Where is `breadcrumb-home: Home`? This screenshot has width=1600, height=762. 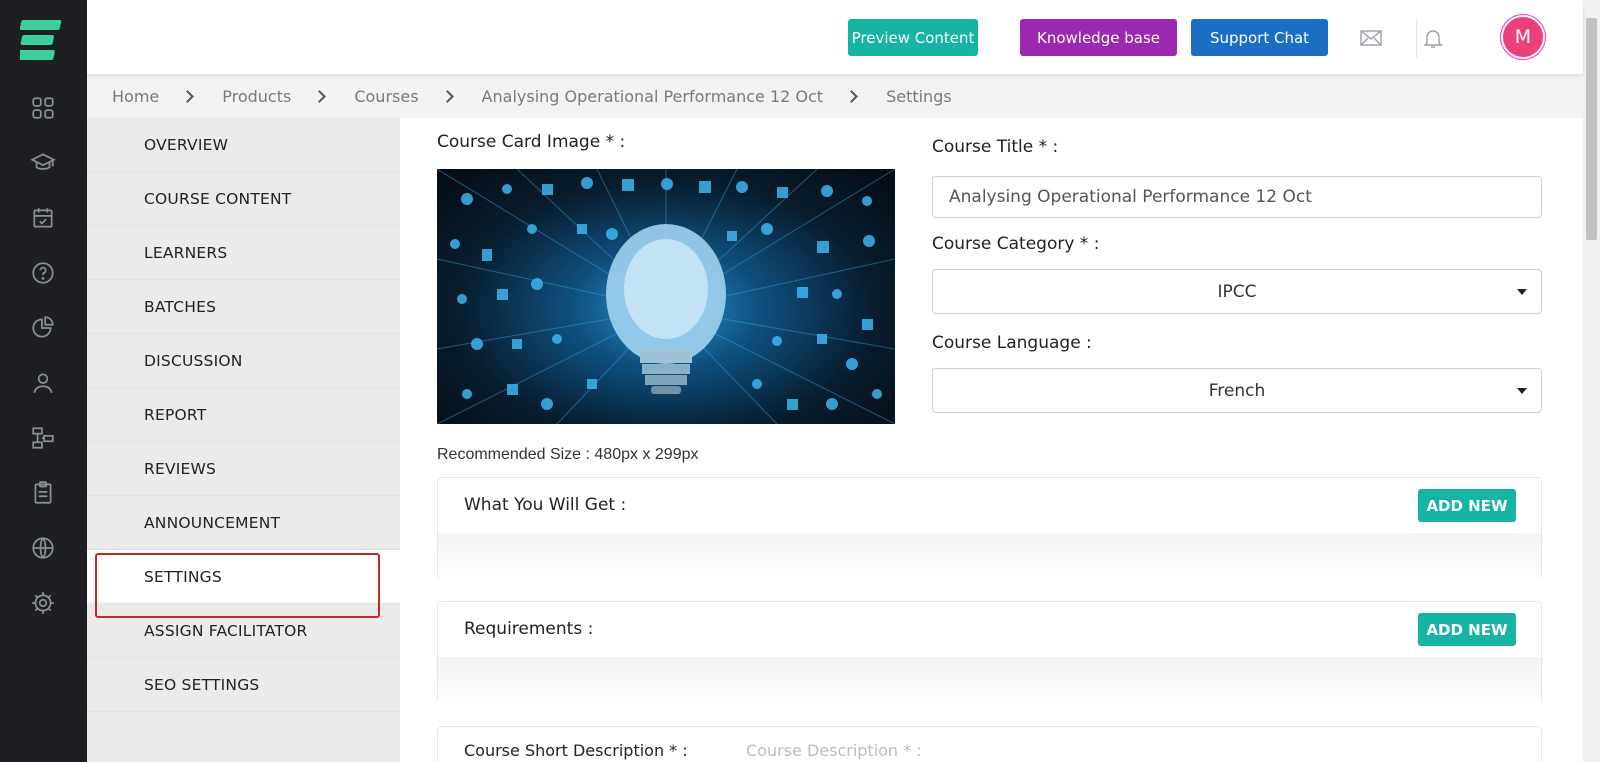 breadcrumb-home: Home is located at coordinates (135, 96).